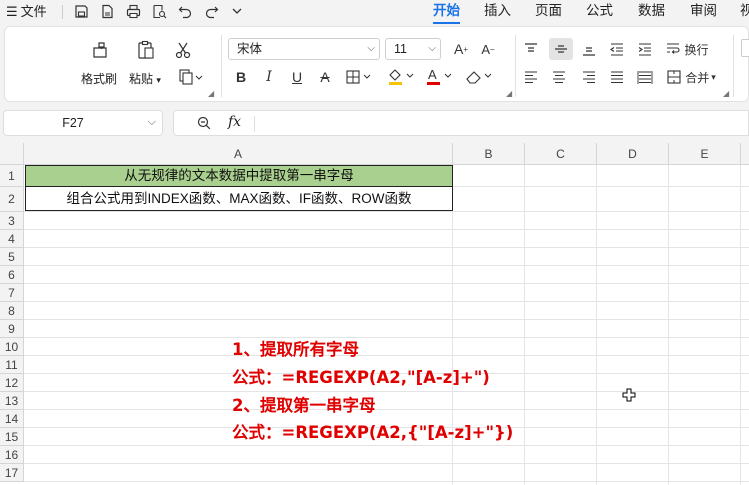 This screenshot has height=485, width=749. What do you see at coordinates (99, 78) in the screenshot?
I see `format-painter-label: 格式刷` at bounding box center [99, 78].